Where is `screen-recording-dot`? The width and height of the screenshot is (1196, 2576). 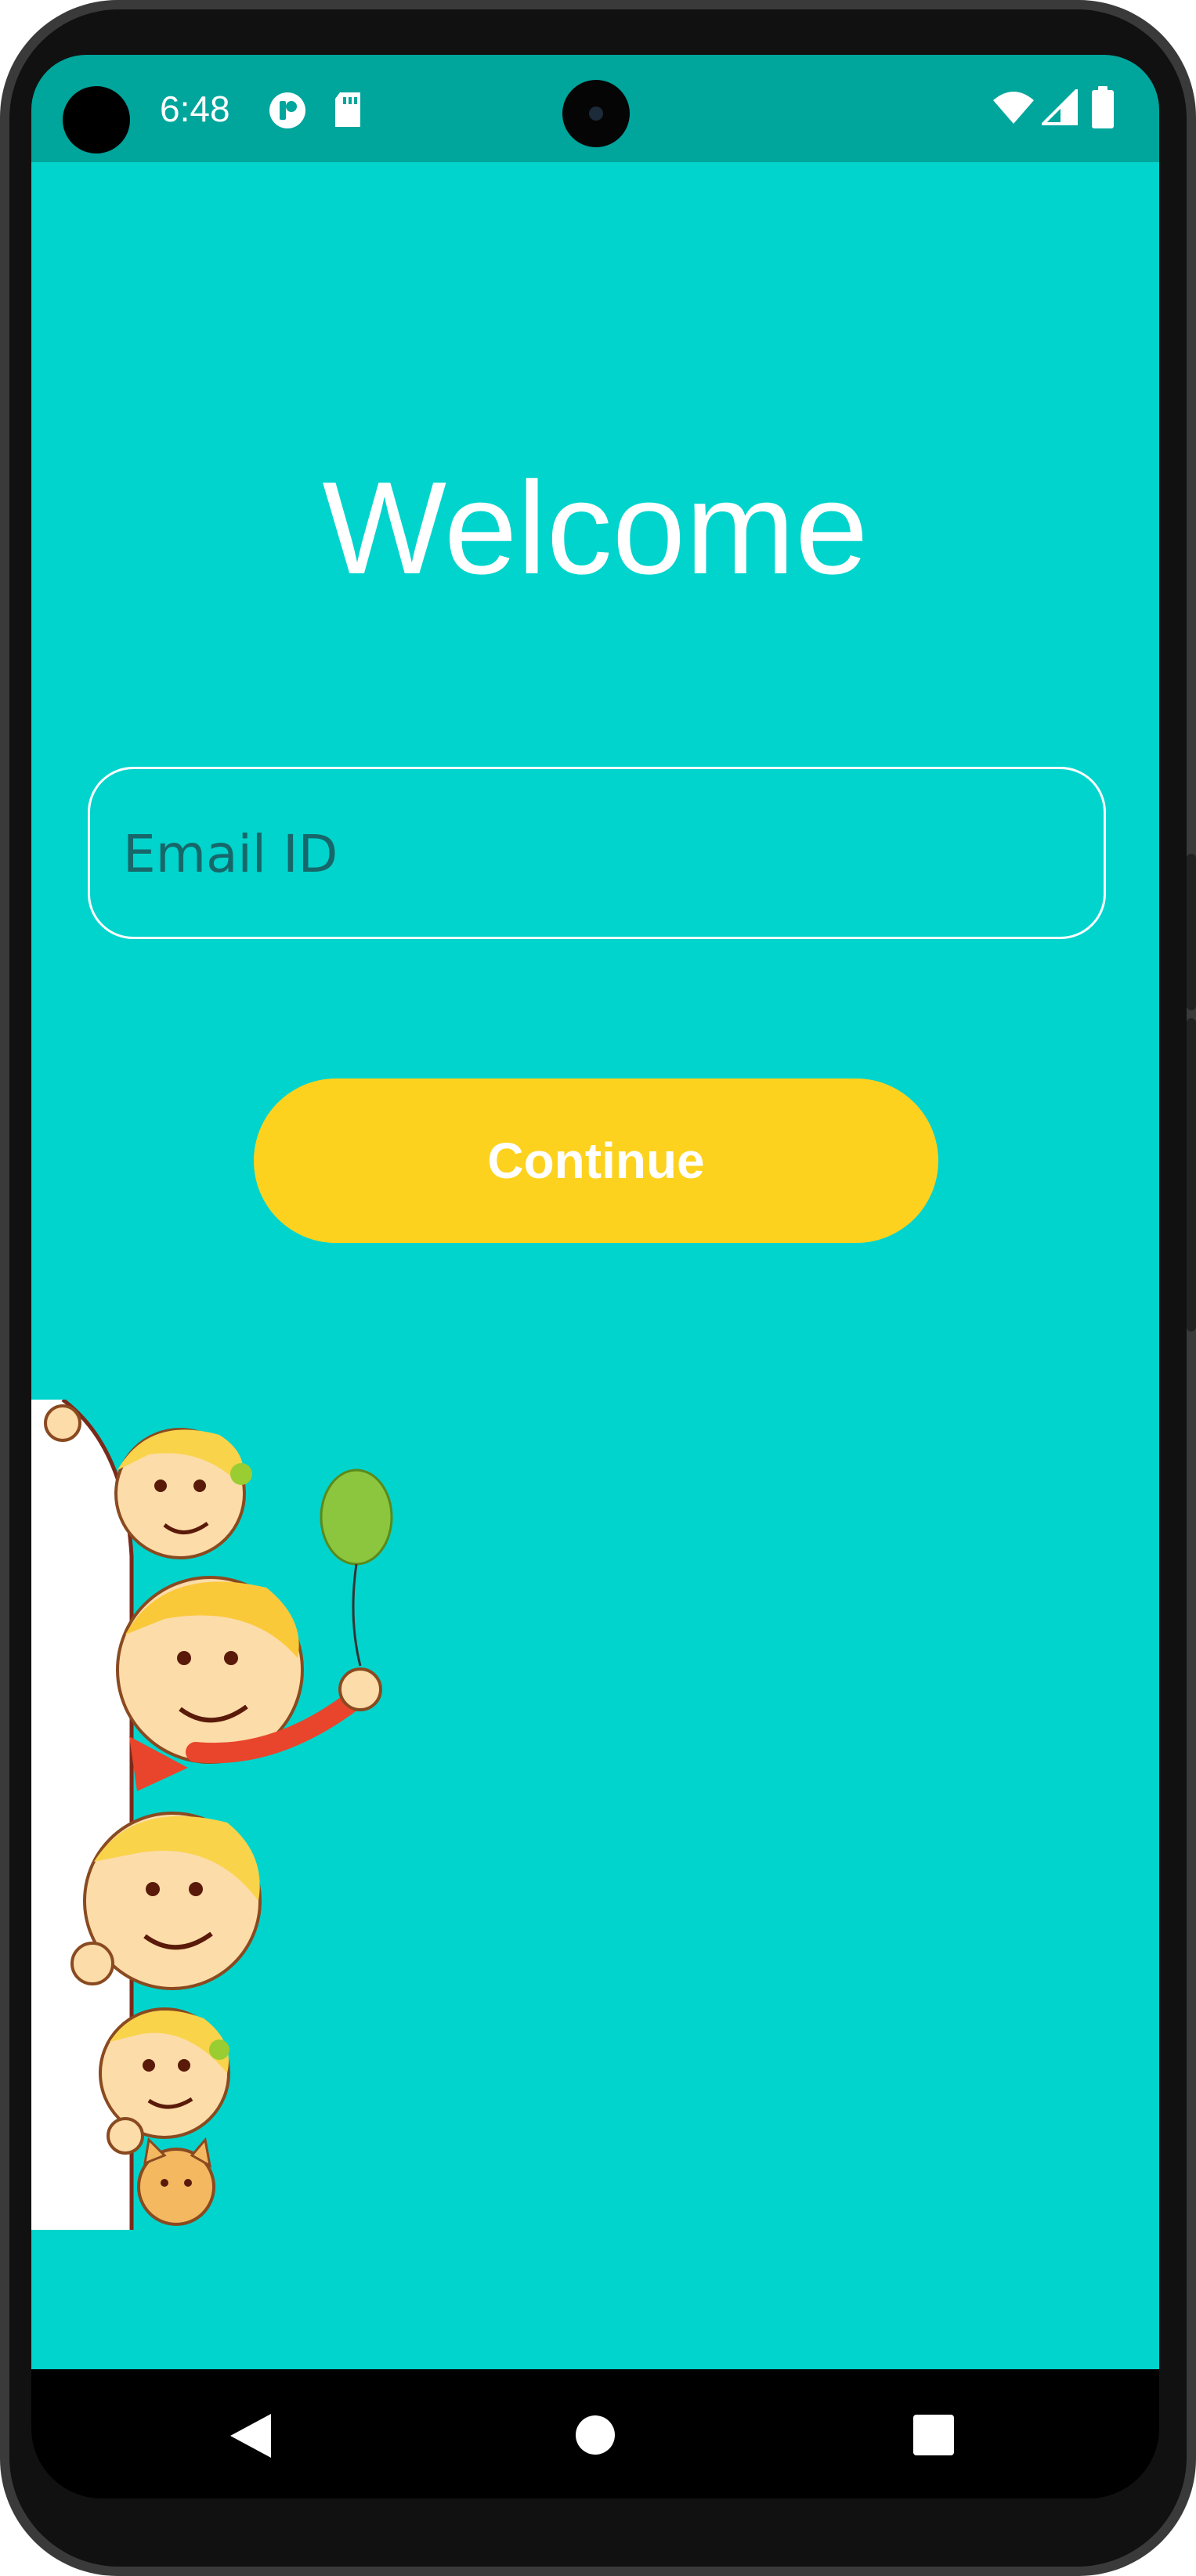
screen-recording-dot is located at coordinates (96, 120).